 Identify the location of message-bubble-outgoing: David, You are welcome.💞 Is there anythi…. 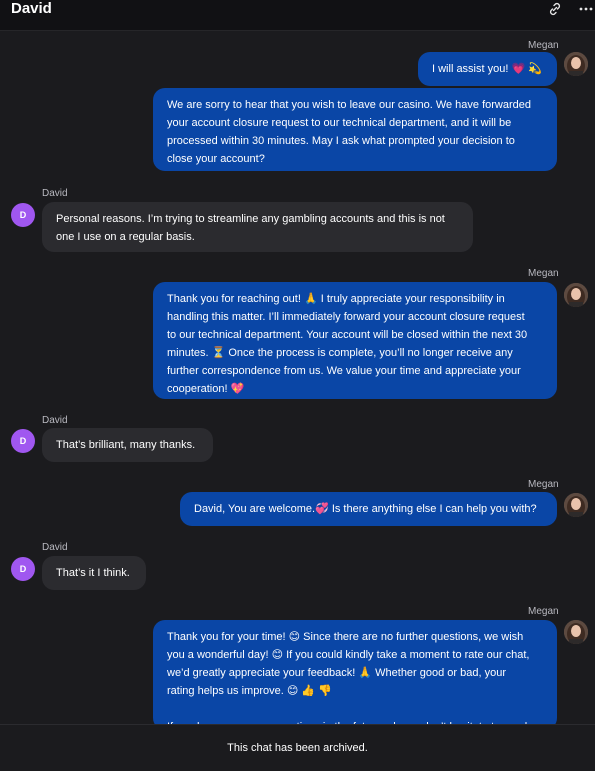
(368, 509).